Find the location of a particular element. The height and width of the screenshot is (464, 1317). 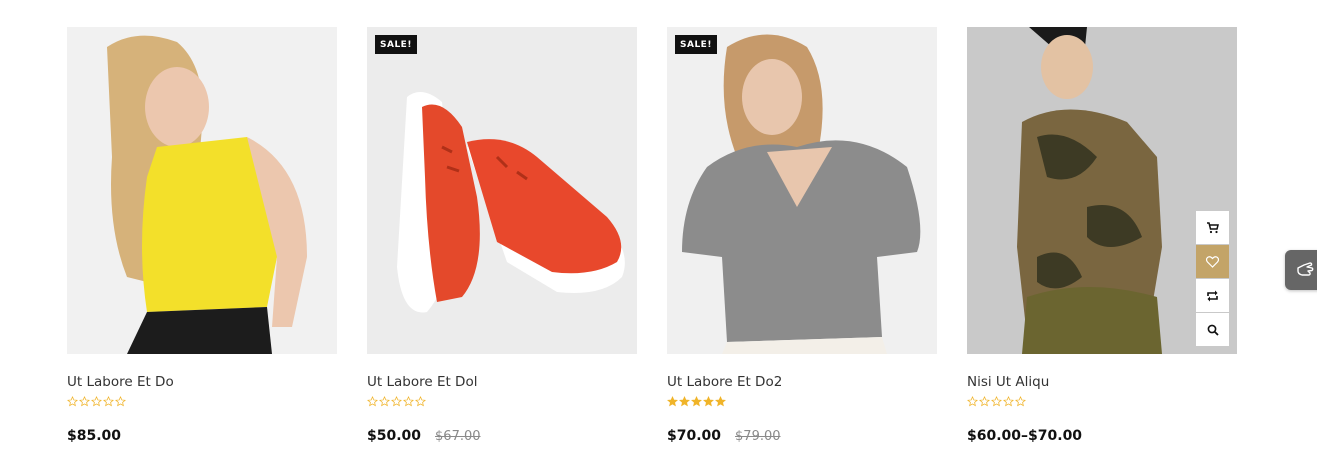

quick-view-button is located at coordinates (1212, 329).